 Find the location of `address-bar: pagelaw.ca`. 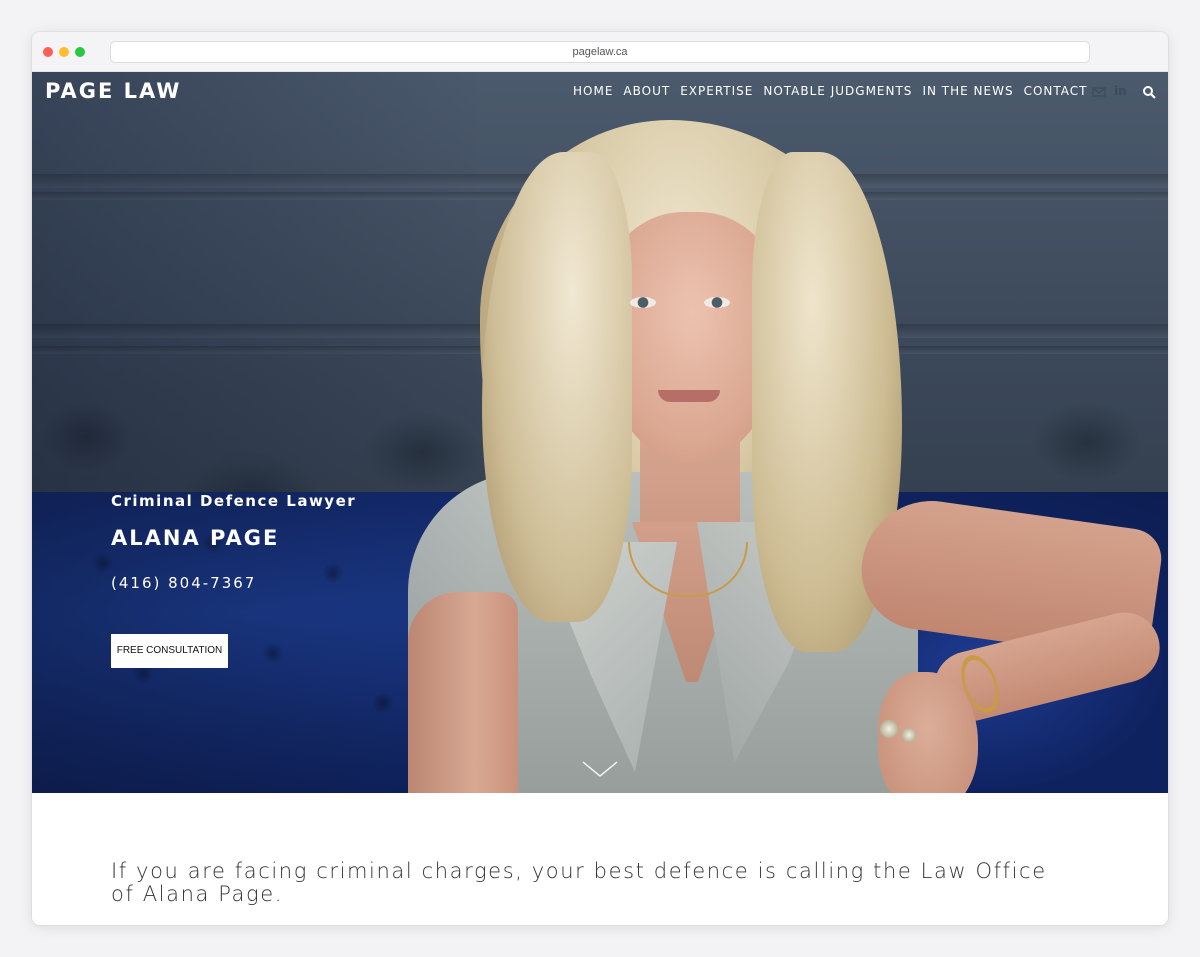

address-bar: pagelaw.ca is located at coordinates (600, 52).